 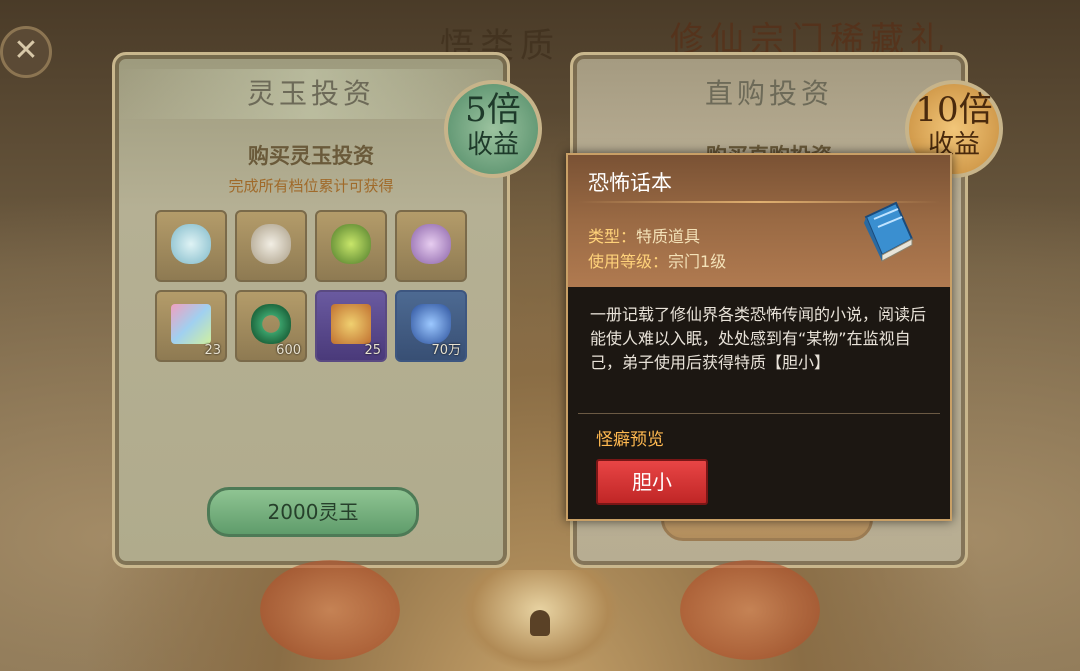 I want to click on quirk-preview-title: 怪癖预览, so click(x=630, y=440).